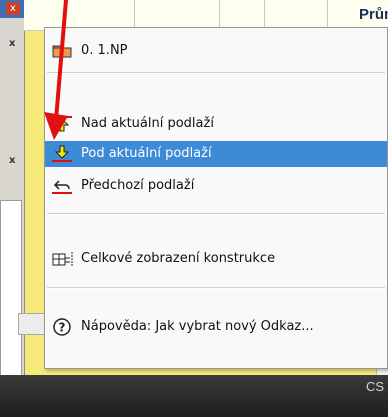  Describe the element at coordinates (62, 259) in the screenshot. I see `building-structure-icon` at that location.